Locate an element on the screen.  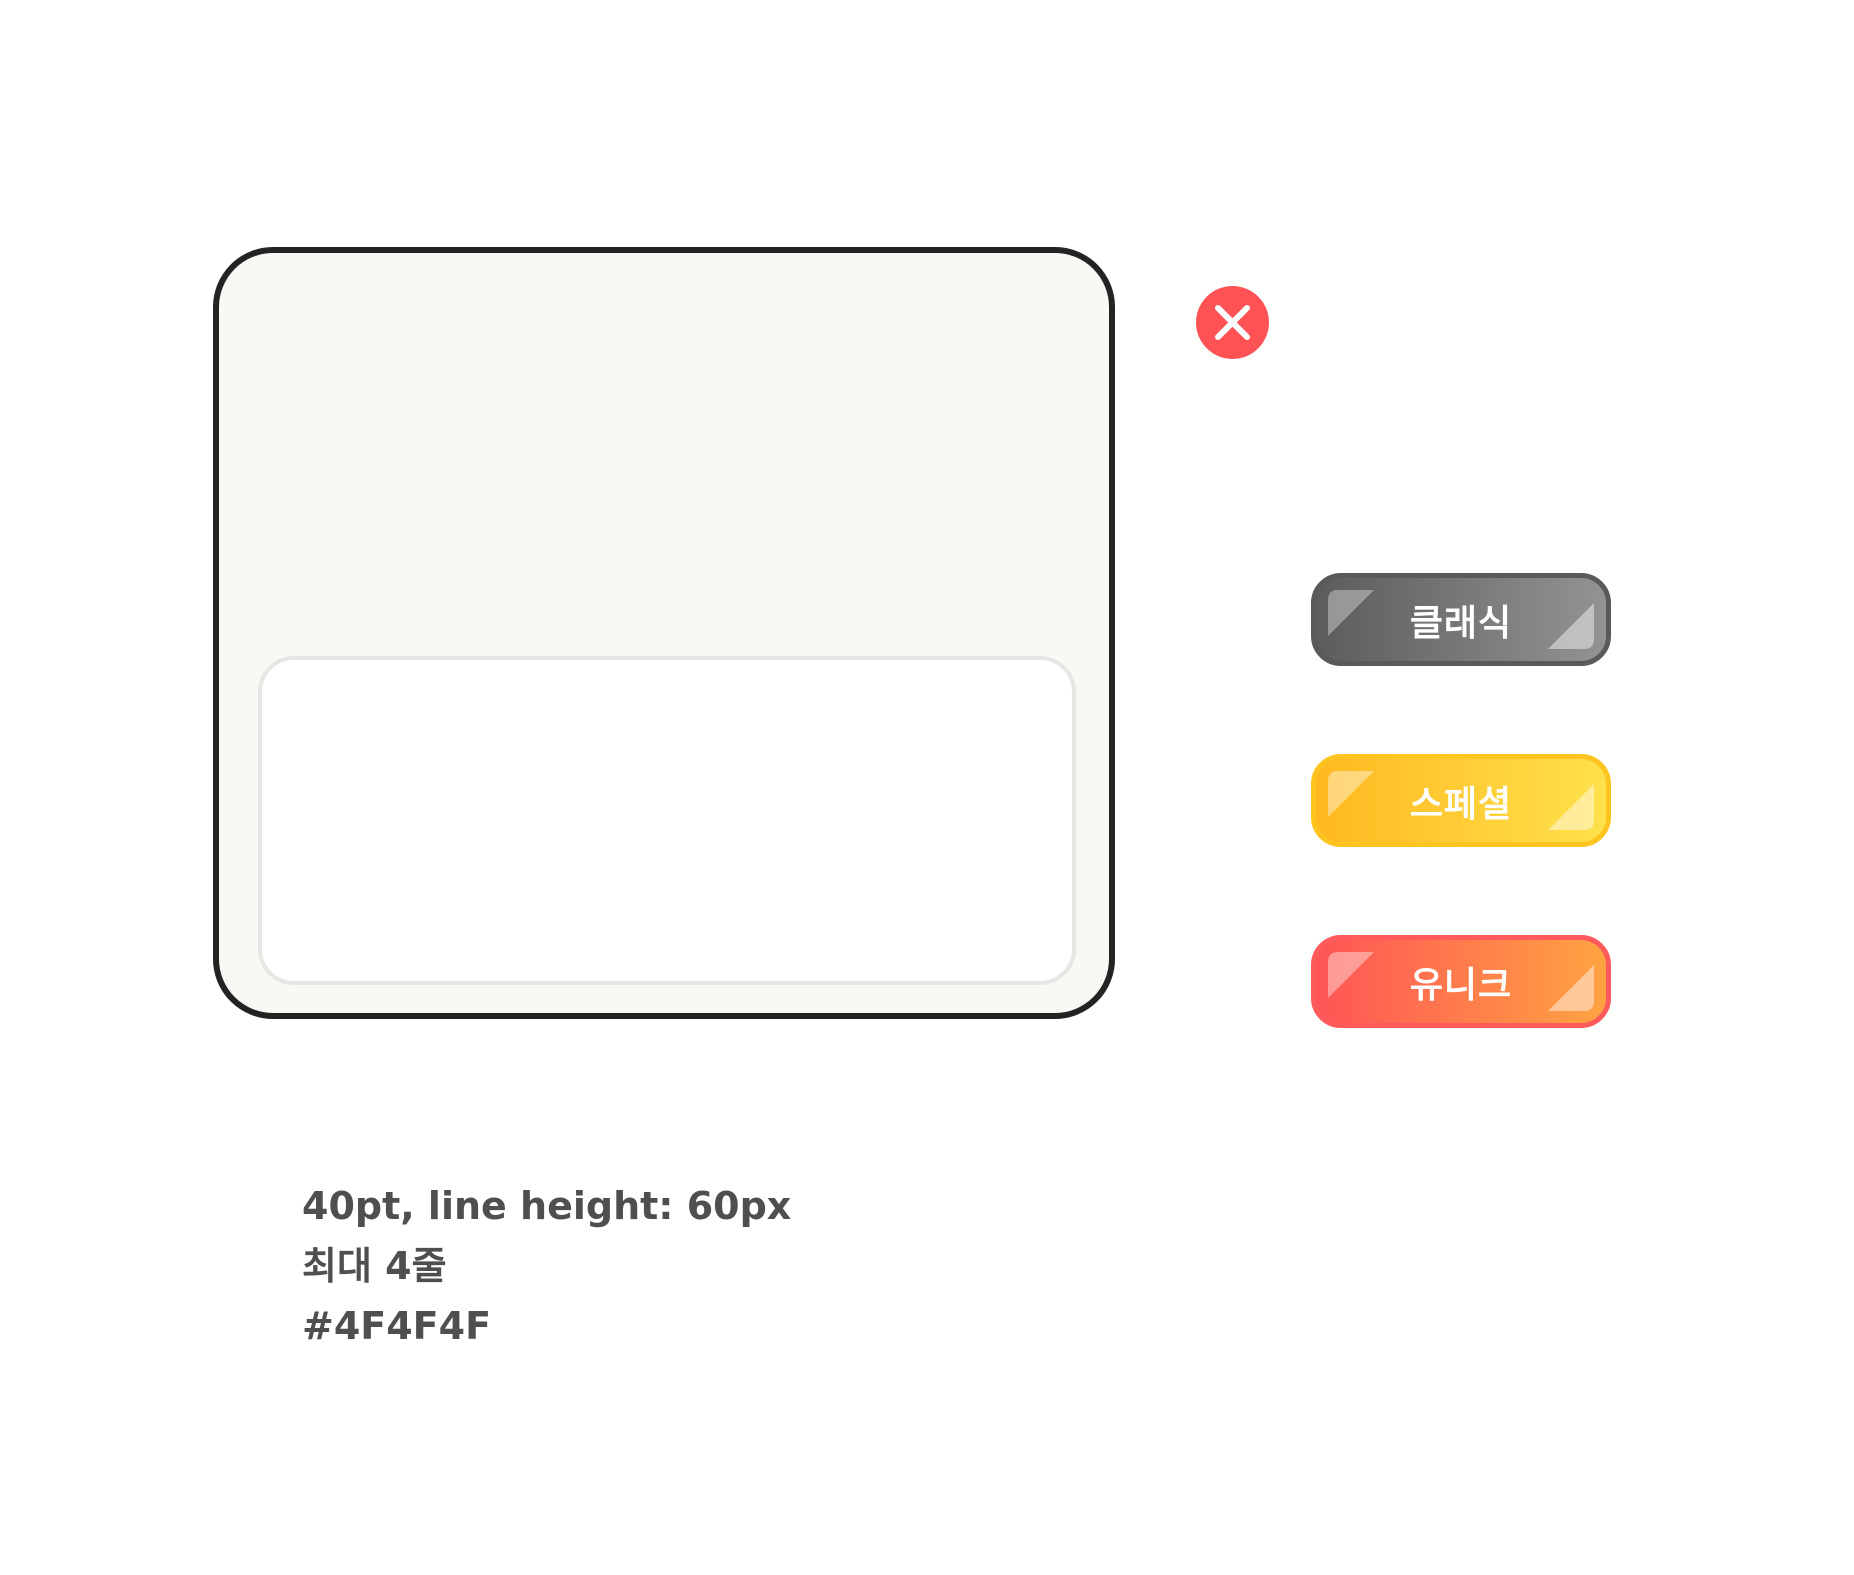
close-button is located at coordinates (1232, 322).